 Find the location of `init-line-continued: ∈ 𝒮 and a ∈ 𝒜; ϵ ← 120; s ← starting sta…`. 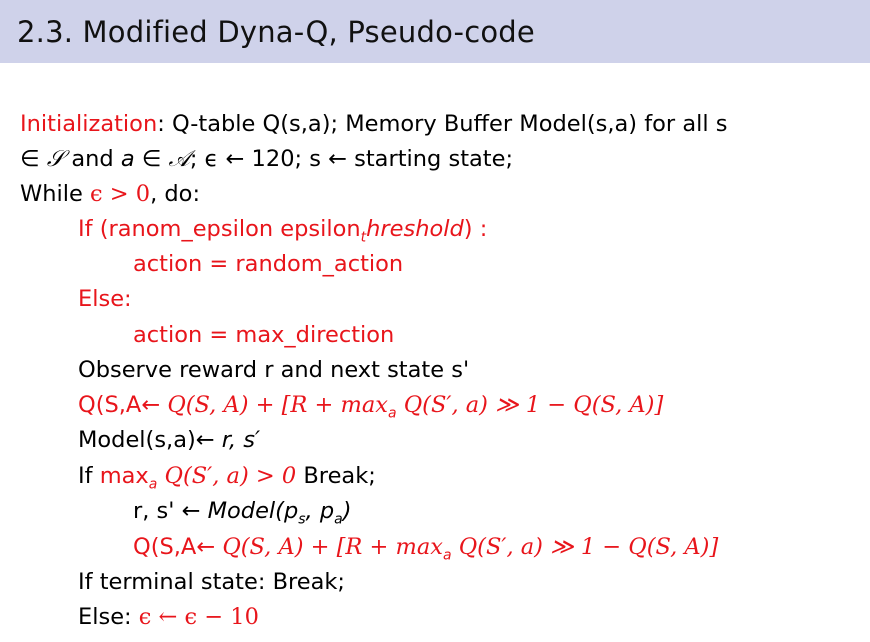

init-line-continued: ∈ 𝒮 and a ∈ 𝒜; ϵ ← 120; s ← starting sta… is located at coordinates (266, 159).